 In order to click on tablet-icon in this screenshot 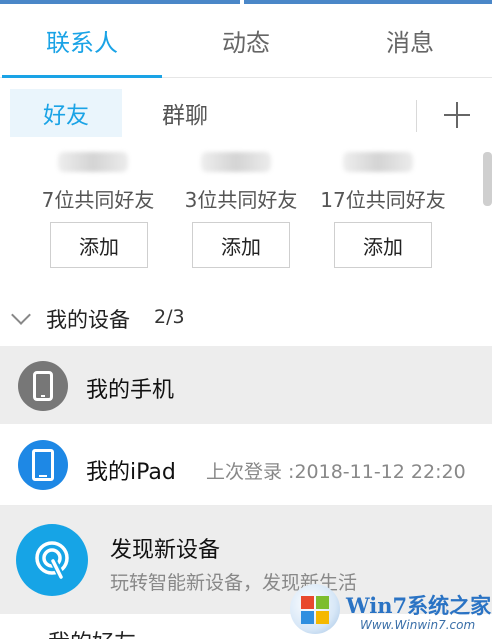, I will do `click(43, 465)`.